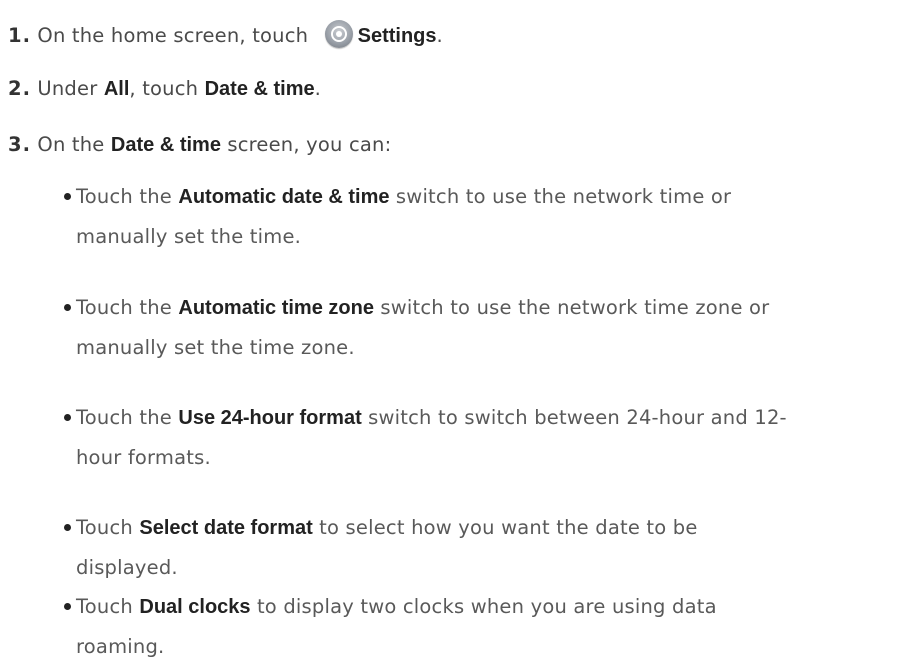  What do you see at coordinates (571, 307) in the screenshot?
I see `bullet-text: switch to use the network time zone or` at bounding box center [571, 307].